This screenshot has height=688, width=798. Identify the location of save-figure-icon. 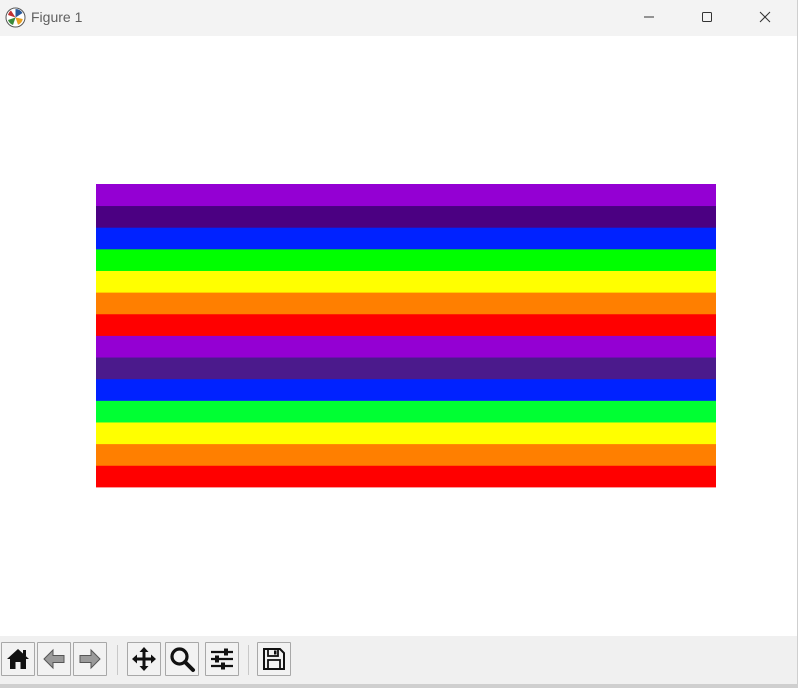
(274, 659).